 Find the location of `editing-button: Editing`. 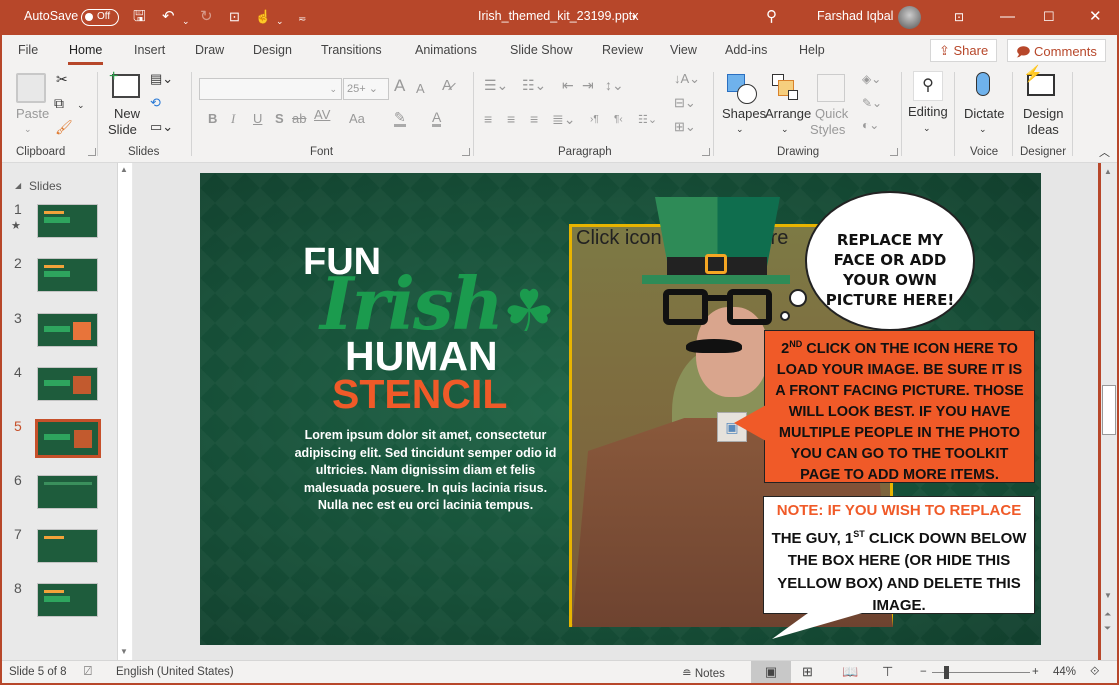

editing-button: Editing is located at coordinates (928, 112).